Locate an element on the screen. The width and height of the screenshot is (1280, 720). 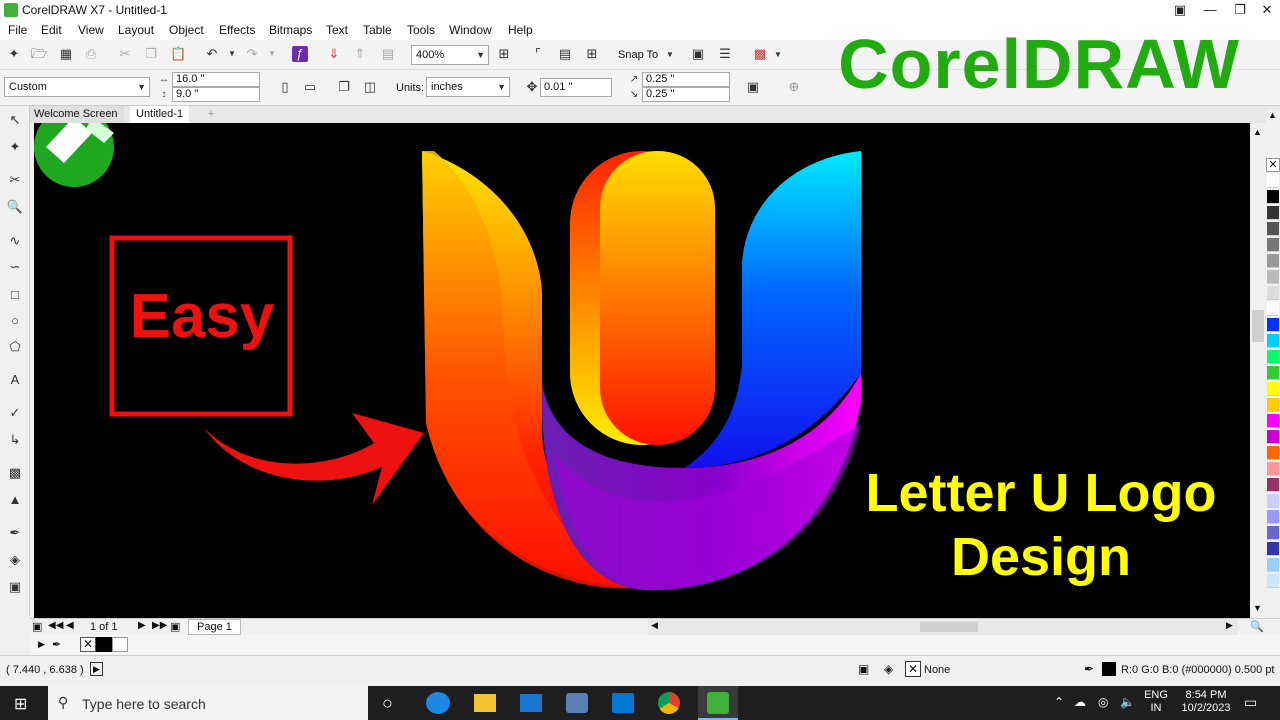
drop-shadow-icon: ▩ is located at coordinates (15, 473).